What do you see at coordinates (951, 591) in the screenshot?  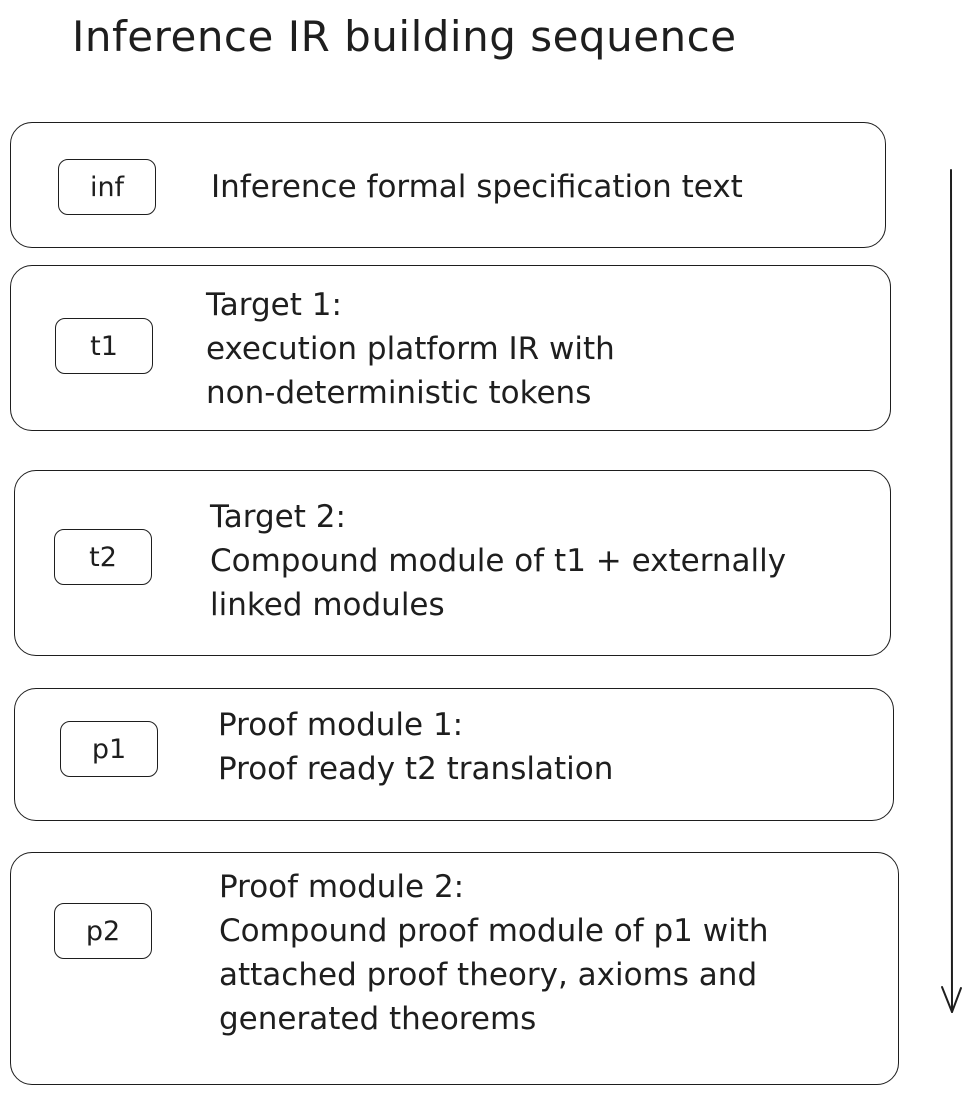 I see `sequence-arrow` at bounding box center [951, 591].